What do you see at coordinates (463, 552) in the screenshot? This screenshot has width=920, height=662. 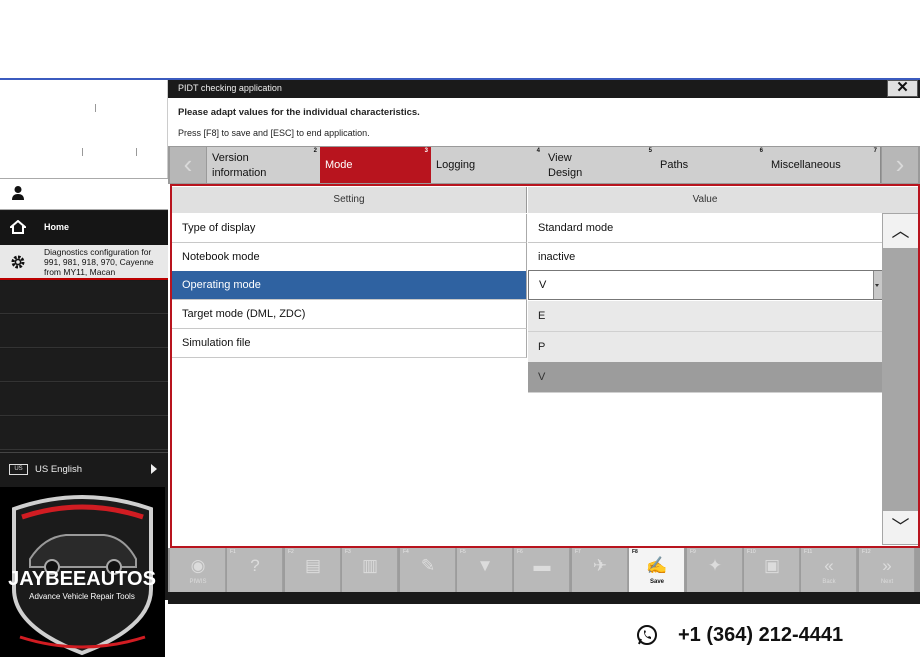 I see `fkey-number: F5` at bounding box center [463, 552].